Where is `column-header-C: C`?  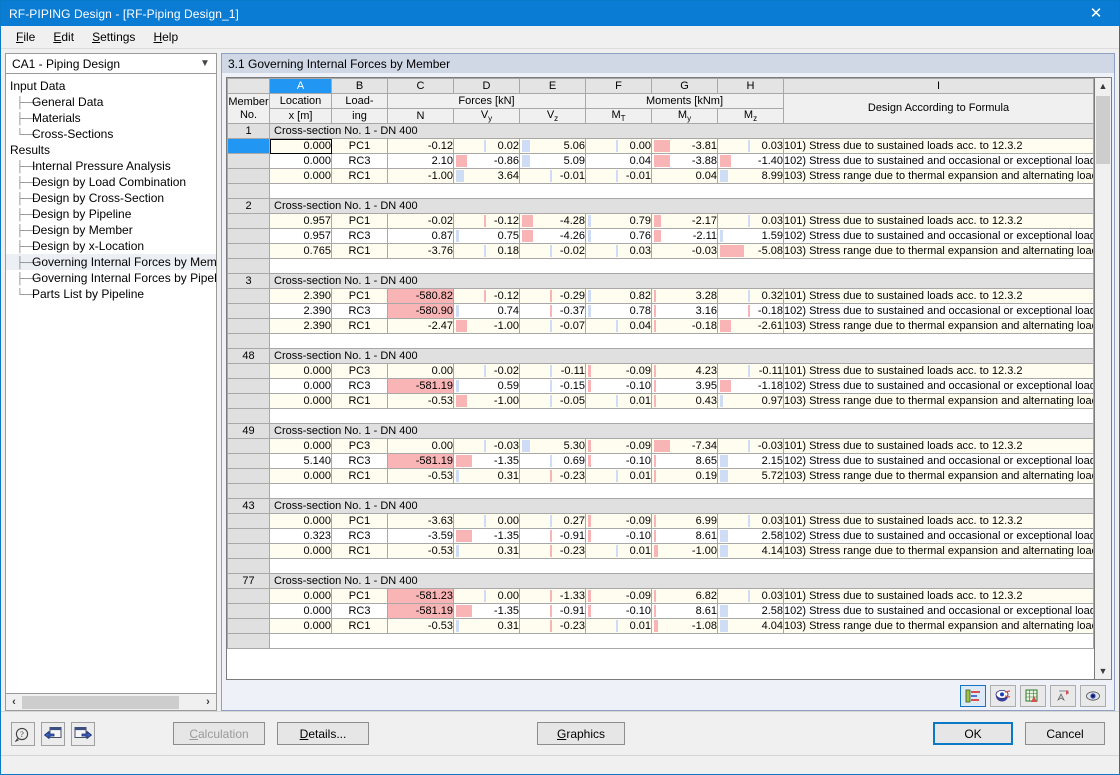 column-header-C: C is located at coordinates (420, 86).